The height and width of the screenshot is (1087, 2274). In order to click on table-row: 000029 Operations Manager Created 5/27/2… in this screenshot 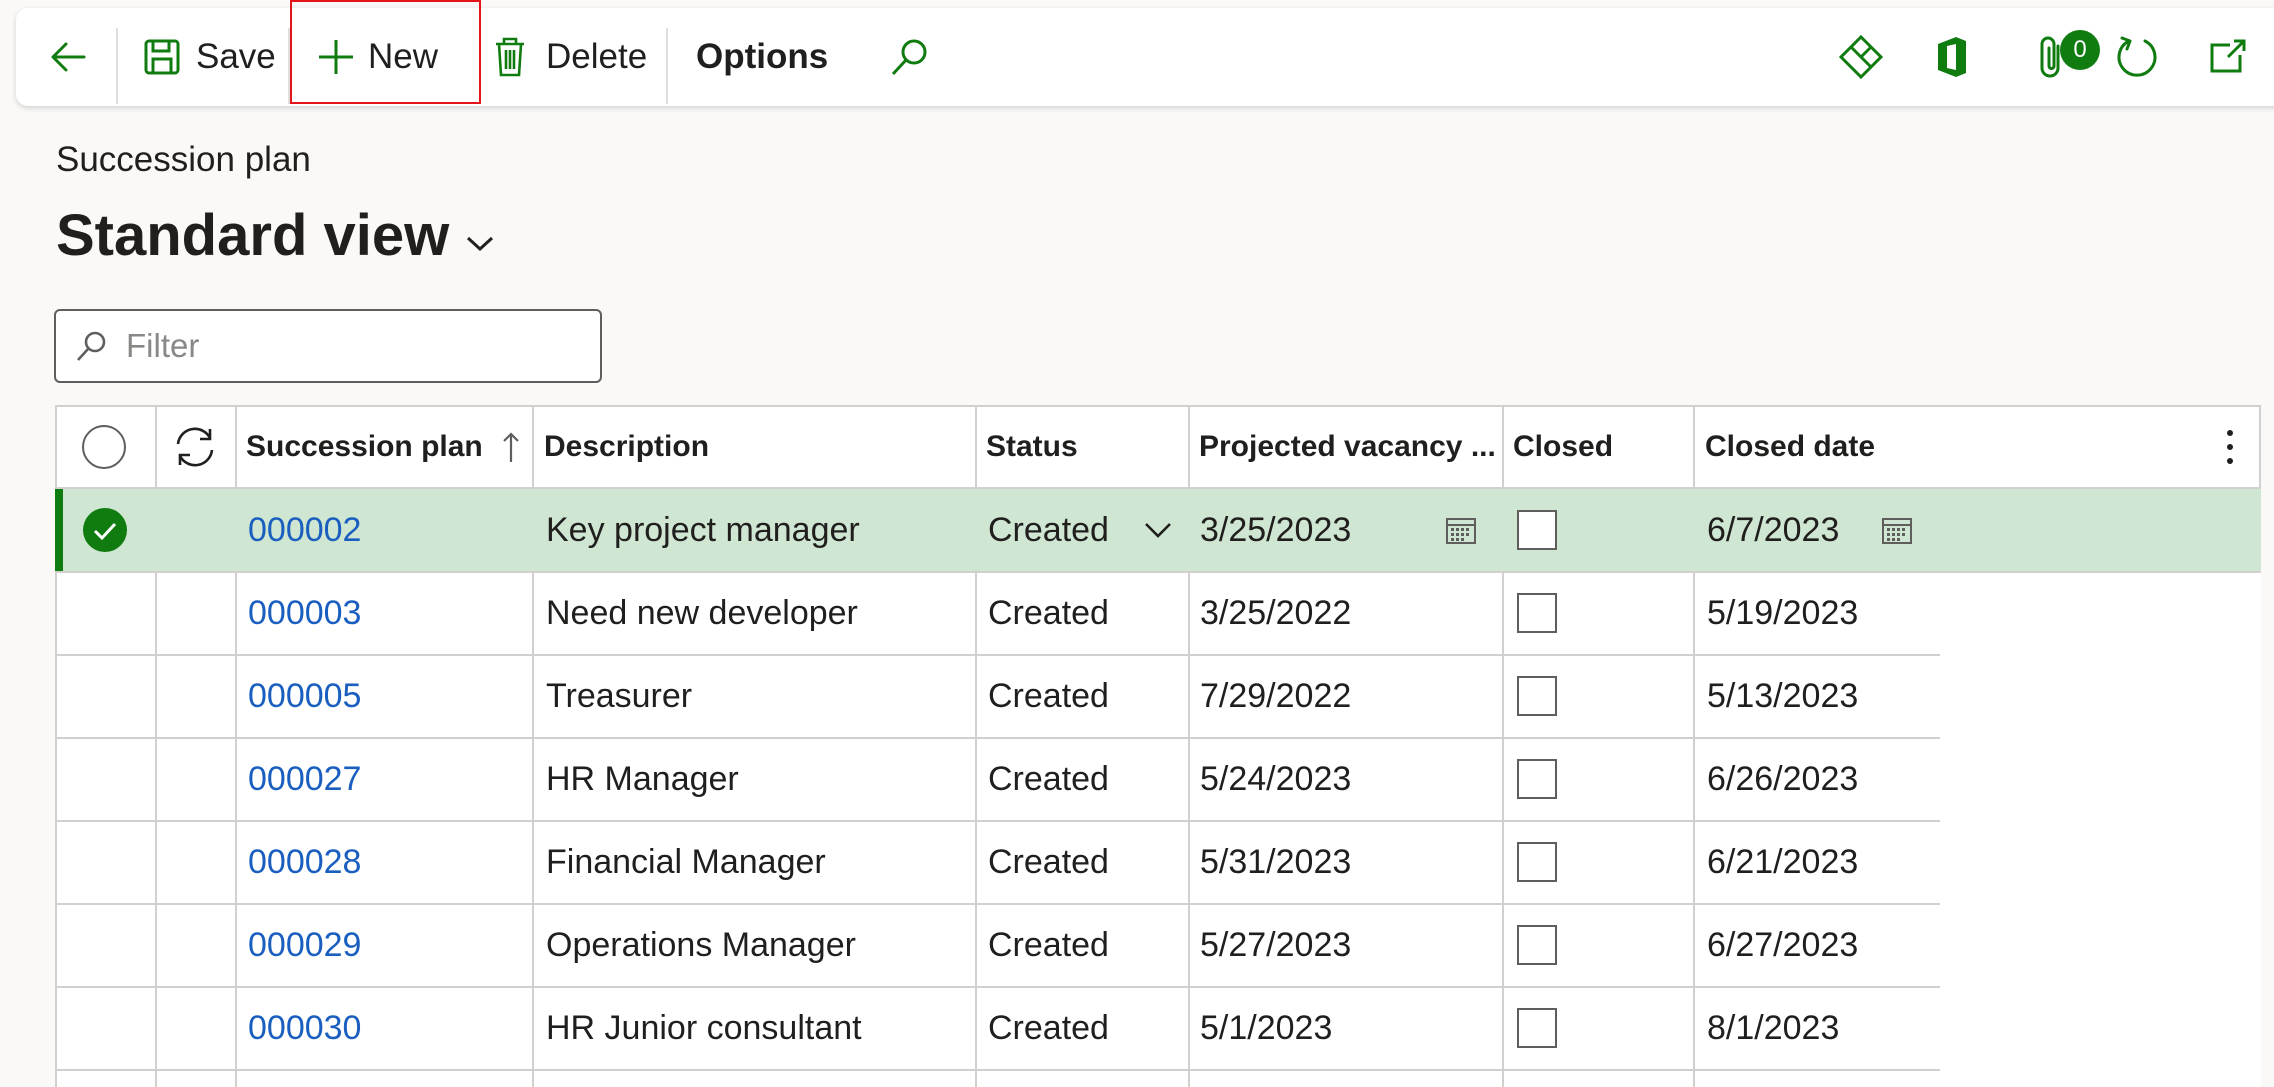, I will do `click(1158, 946)`.